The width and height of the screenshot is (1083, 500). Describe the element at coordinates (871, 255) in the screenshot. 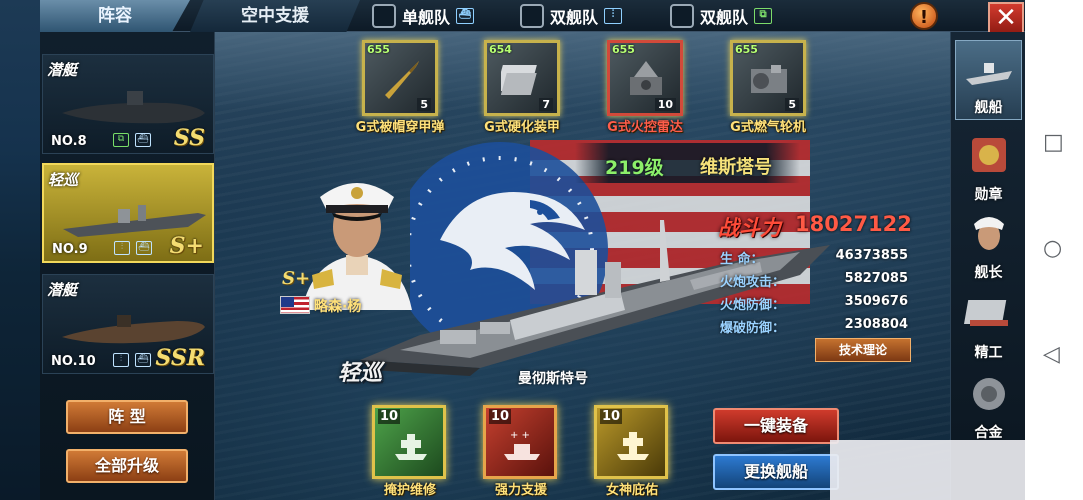

I see `stat-value: 46373855` at that location.